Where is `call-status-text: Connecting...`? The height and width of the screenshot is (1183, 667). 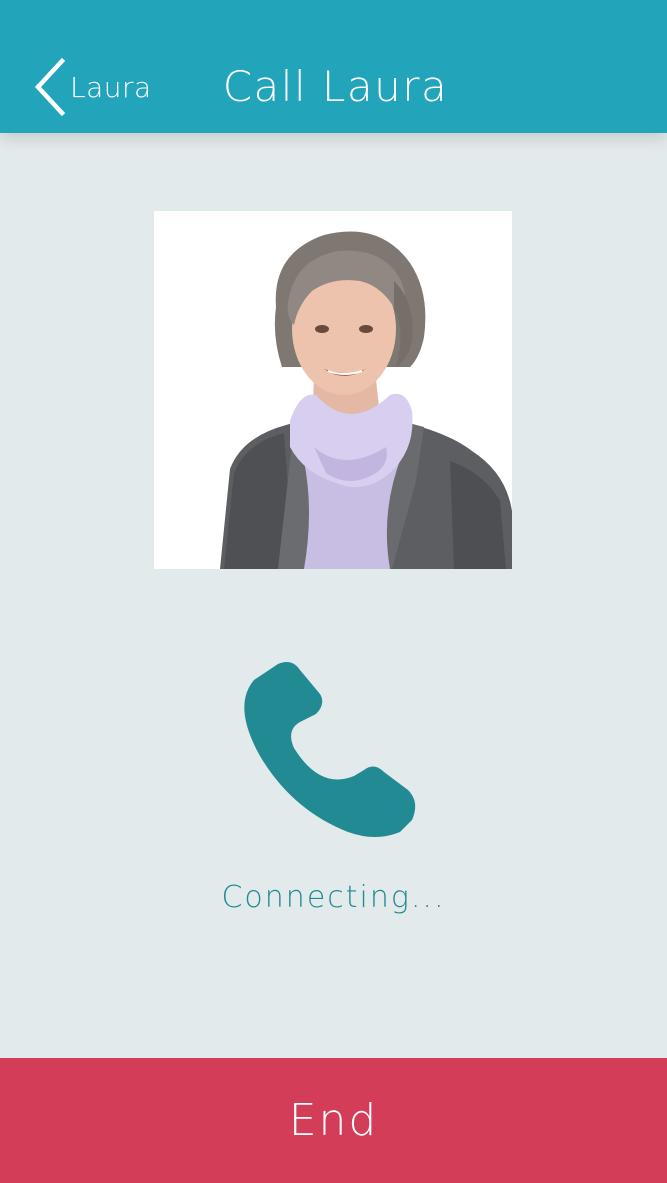 call-status-text: Connecting... is located at coordinates (333, 897).